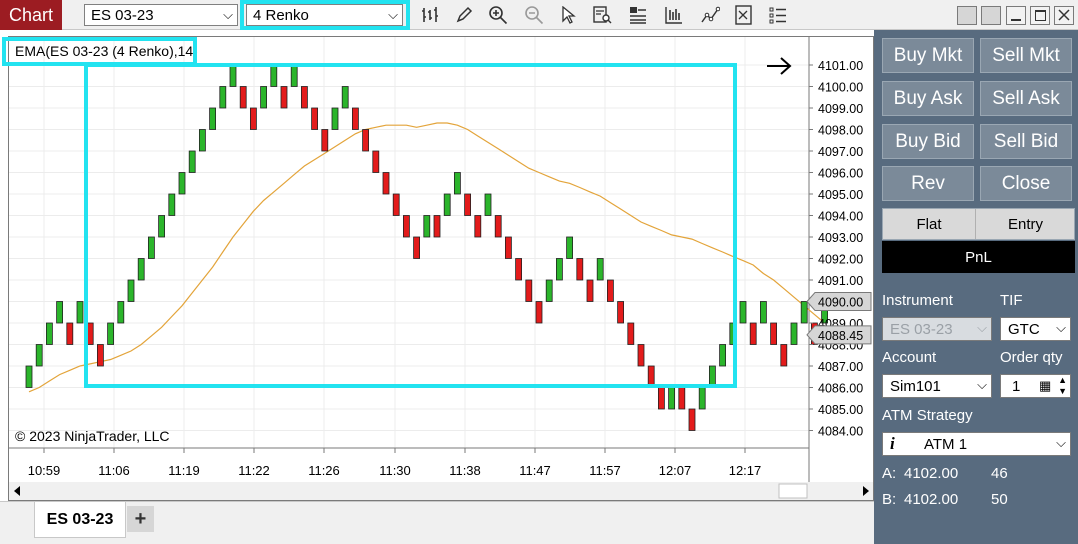 Image resolution: width=1078 pixels, height=544 pixels. What do you see at coordinates (1026, 183) in the screenshot?
I see `close-position-button: Close` at bounding box center [1026, 183].